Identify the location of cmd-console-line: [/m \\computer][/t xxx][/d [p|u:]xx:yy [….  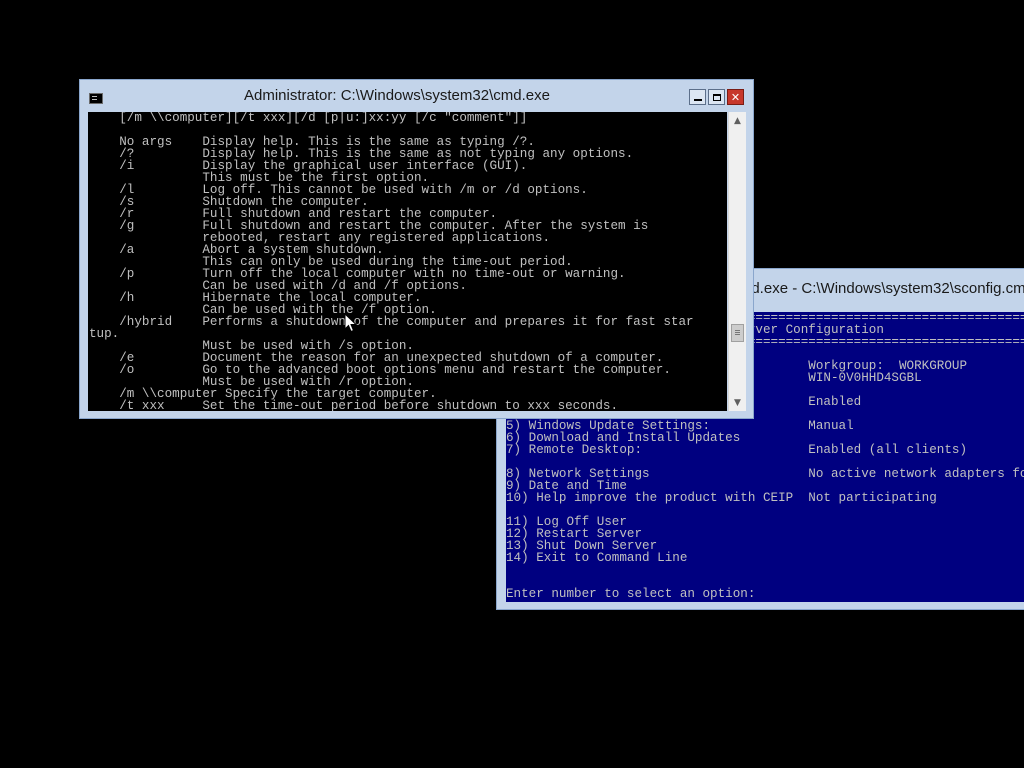
(308, 118).